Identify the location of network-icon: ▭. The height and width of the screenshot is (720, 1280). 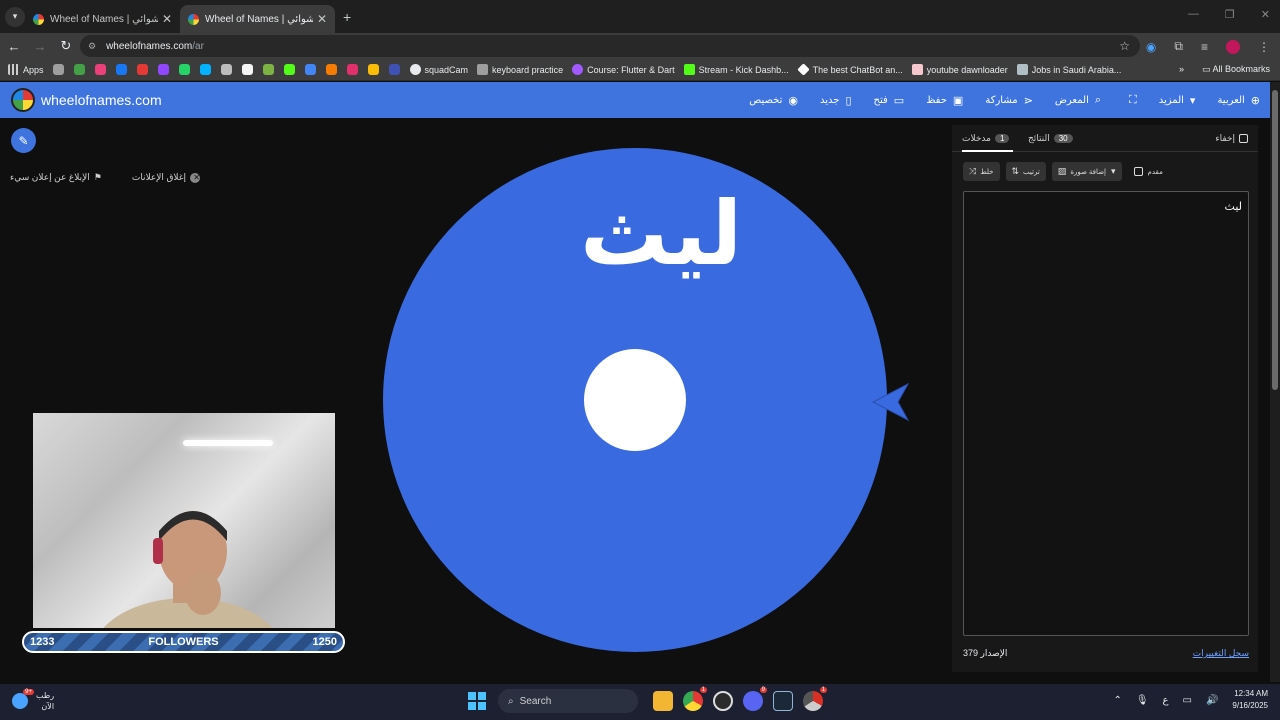
(1187, 700).